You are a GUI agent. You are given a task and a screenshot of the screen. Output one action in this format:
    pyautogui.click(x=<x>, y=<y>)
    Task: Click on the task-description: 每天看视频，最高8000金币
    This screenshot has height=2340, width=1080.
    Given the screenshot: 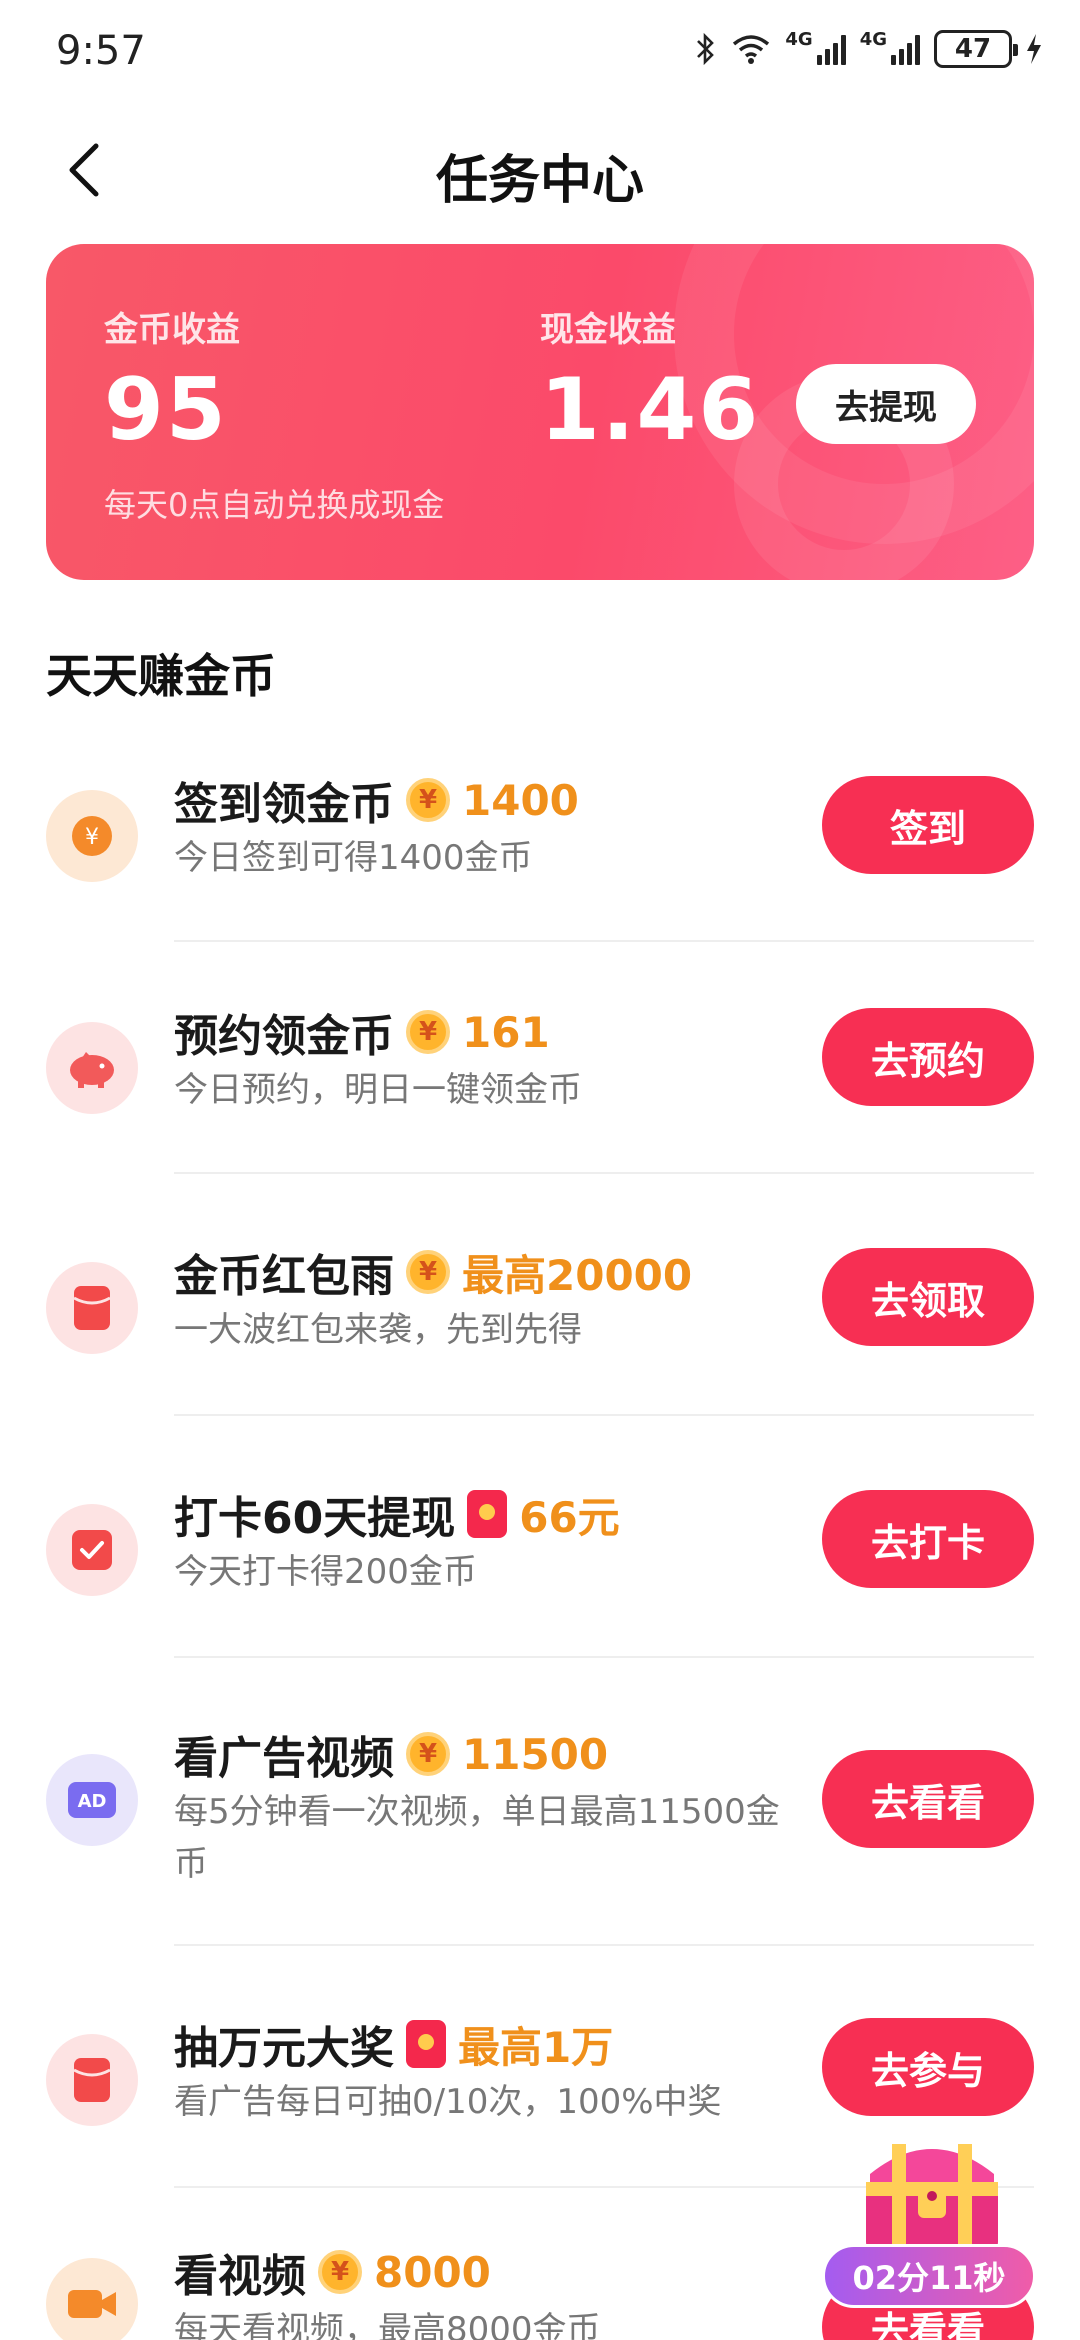 What is the action you would take?
    pyautogui.click(x=387, y=2325)
    